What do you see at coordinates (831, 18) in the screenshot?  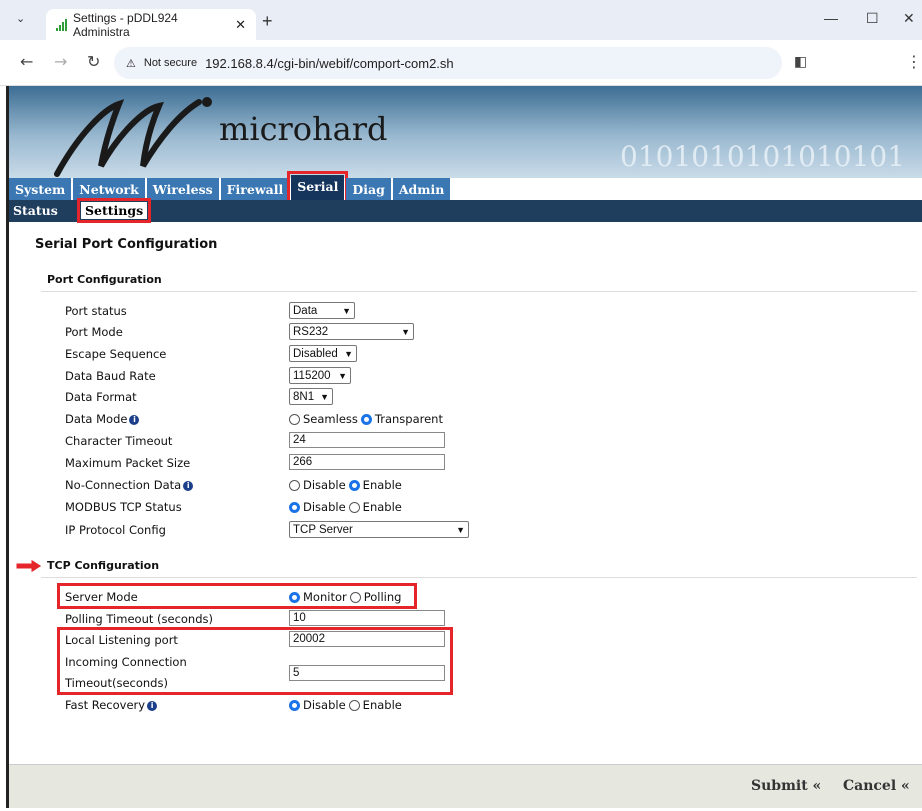 I see `minimize-icon: —` at bounding box center [831, 18].